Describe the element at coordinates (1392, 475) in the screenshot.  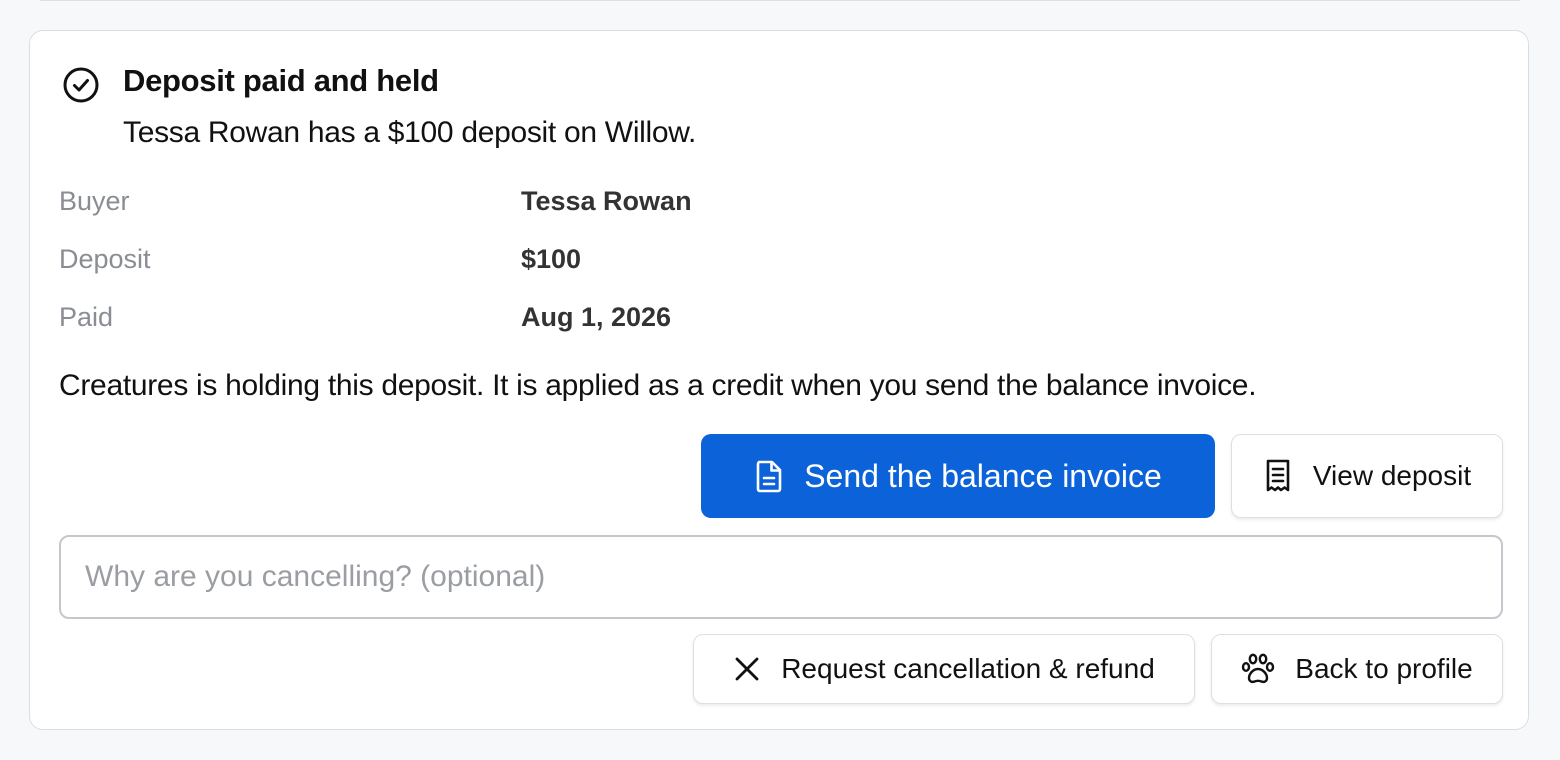
I see `view-deposit-label: View deposit` at that location.